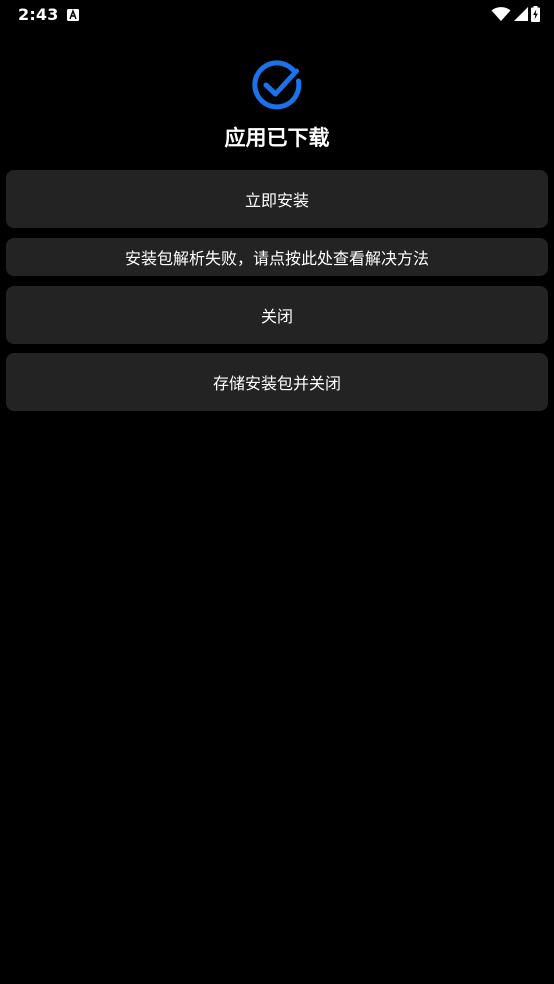  I want to click on signal-icon, so click(521, 14).